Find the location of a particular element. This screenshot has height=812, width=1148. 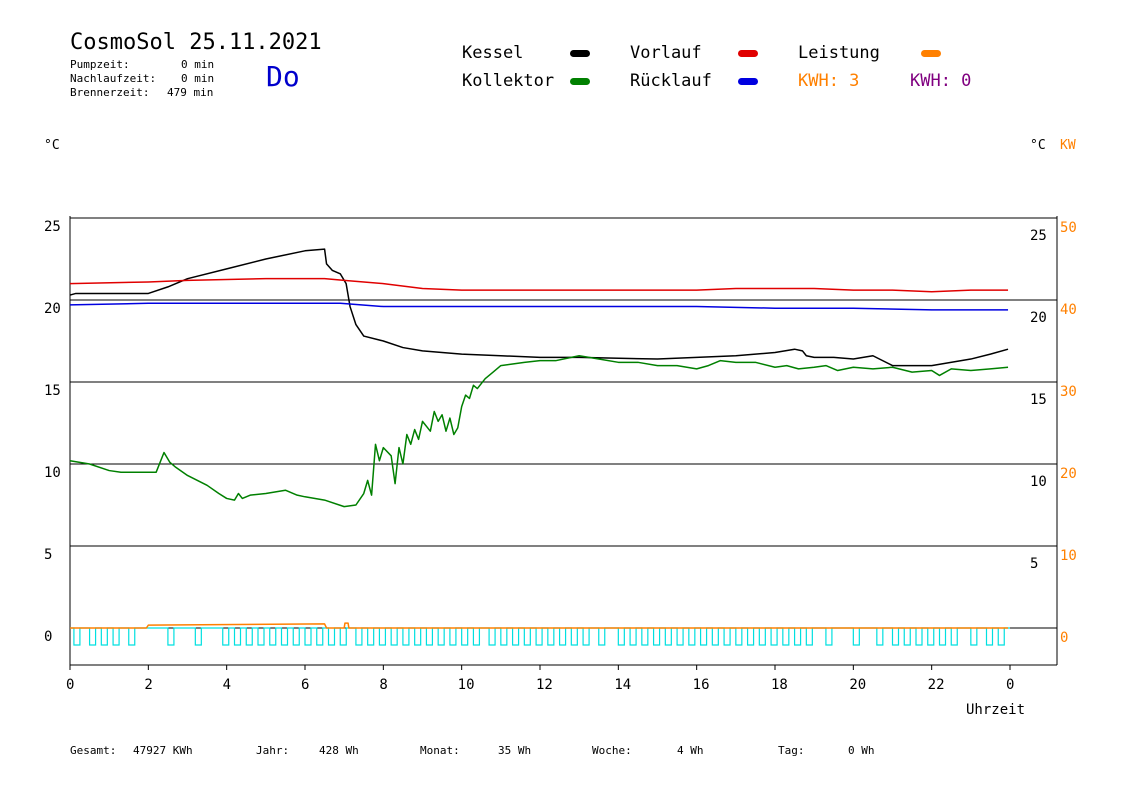

x-tick-6: 12 is located at coordinates (544, 685).